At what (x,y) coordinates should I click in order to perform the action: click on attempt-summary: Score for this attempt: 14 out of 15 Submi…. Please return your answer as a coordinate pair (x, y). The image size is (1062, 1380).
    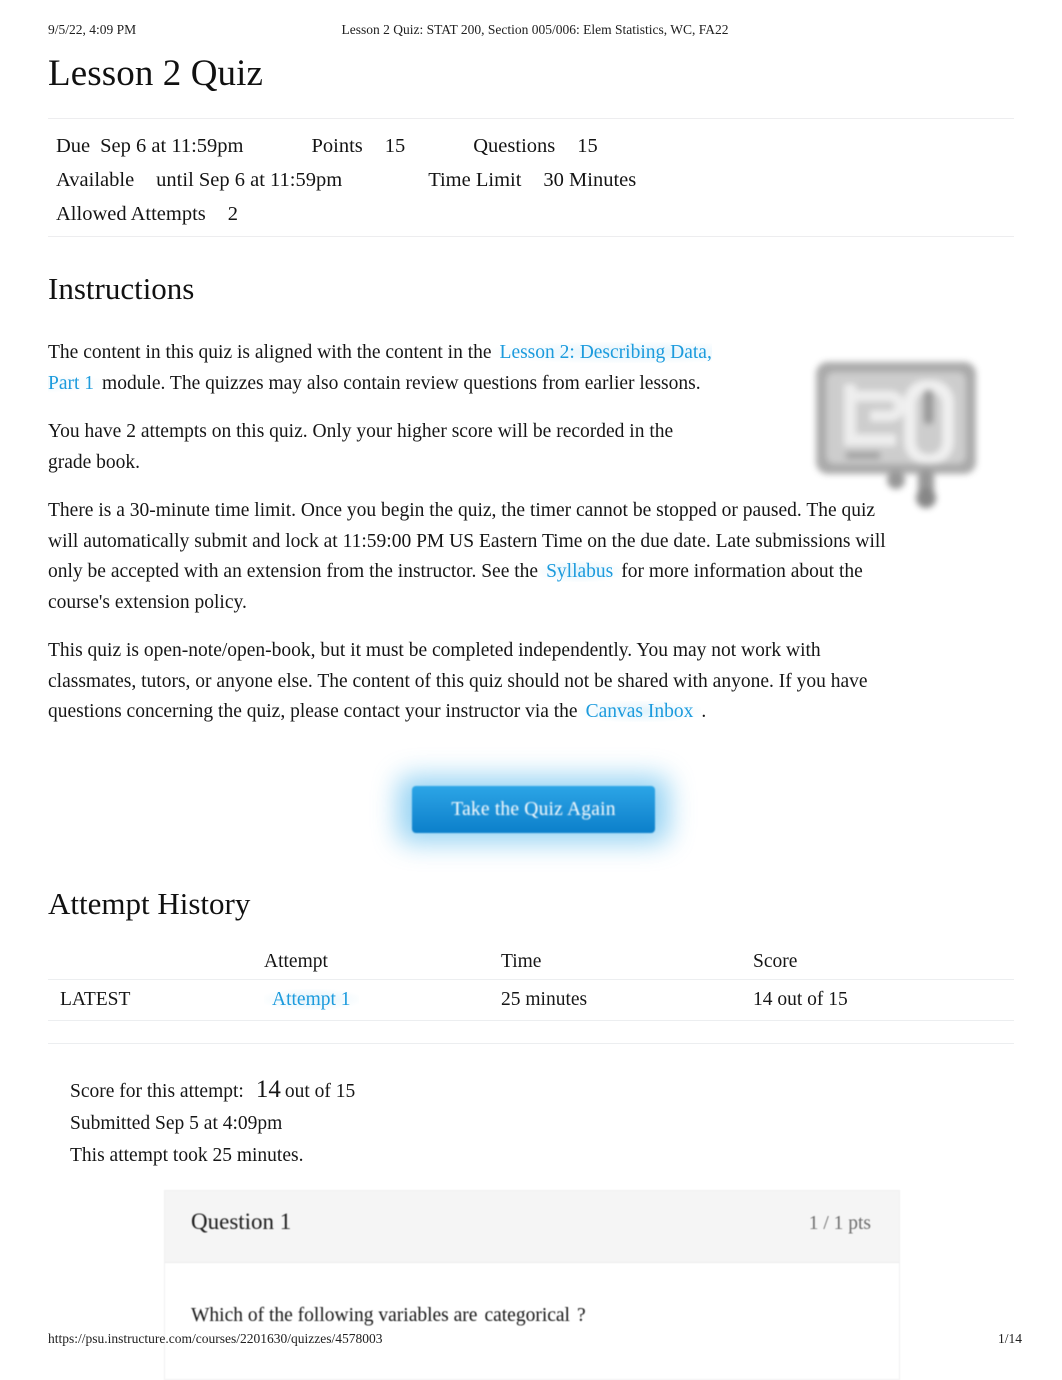
    Looking at the image, I should click on (212, 1123).